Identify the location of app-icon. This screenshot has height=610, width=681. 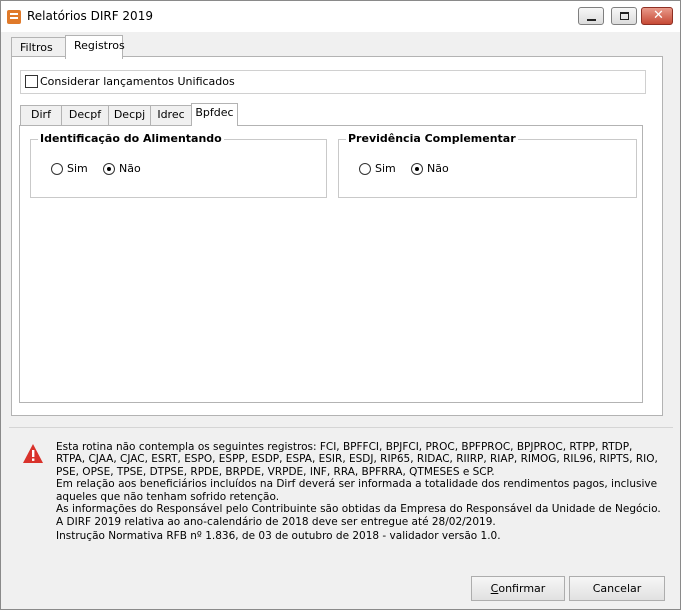
(14, 17).